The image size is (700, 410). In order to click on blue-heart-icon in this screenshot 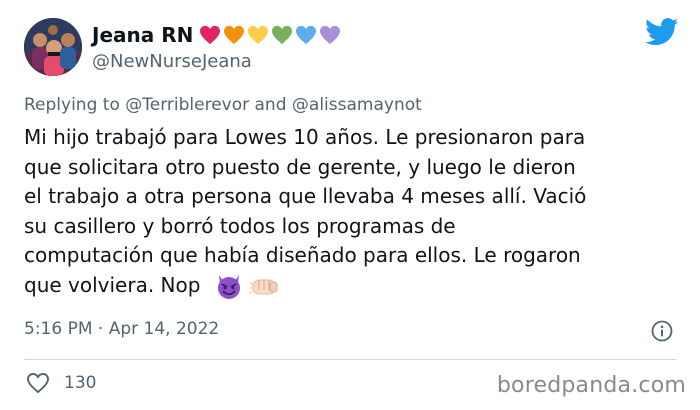, I will do `click(306, 35)`.